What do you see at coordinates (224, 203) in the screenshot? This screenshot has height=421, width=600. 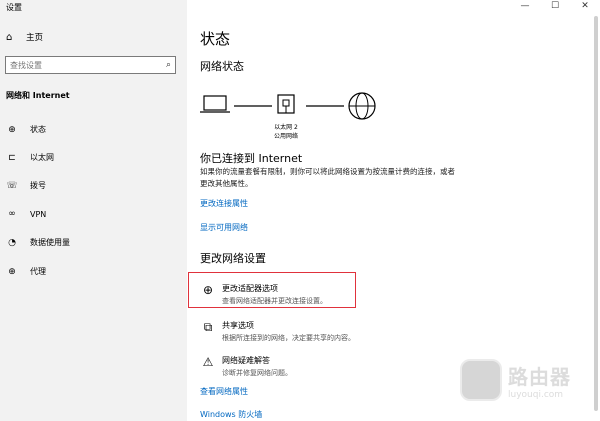 I see `change-connection-properties-link: 更改连接属性` at bounding box center [224, 203].